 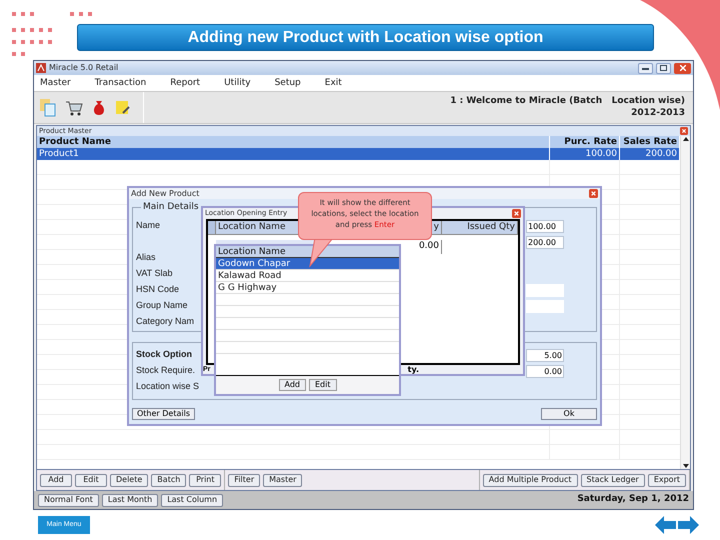 What do you see at coordinates (48, 107) in the screenshot?
I see `documents-icon` at bounding box center [48, 107].